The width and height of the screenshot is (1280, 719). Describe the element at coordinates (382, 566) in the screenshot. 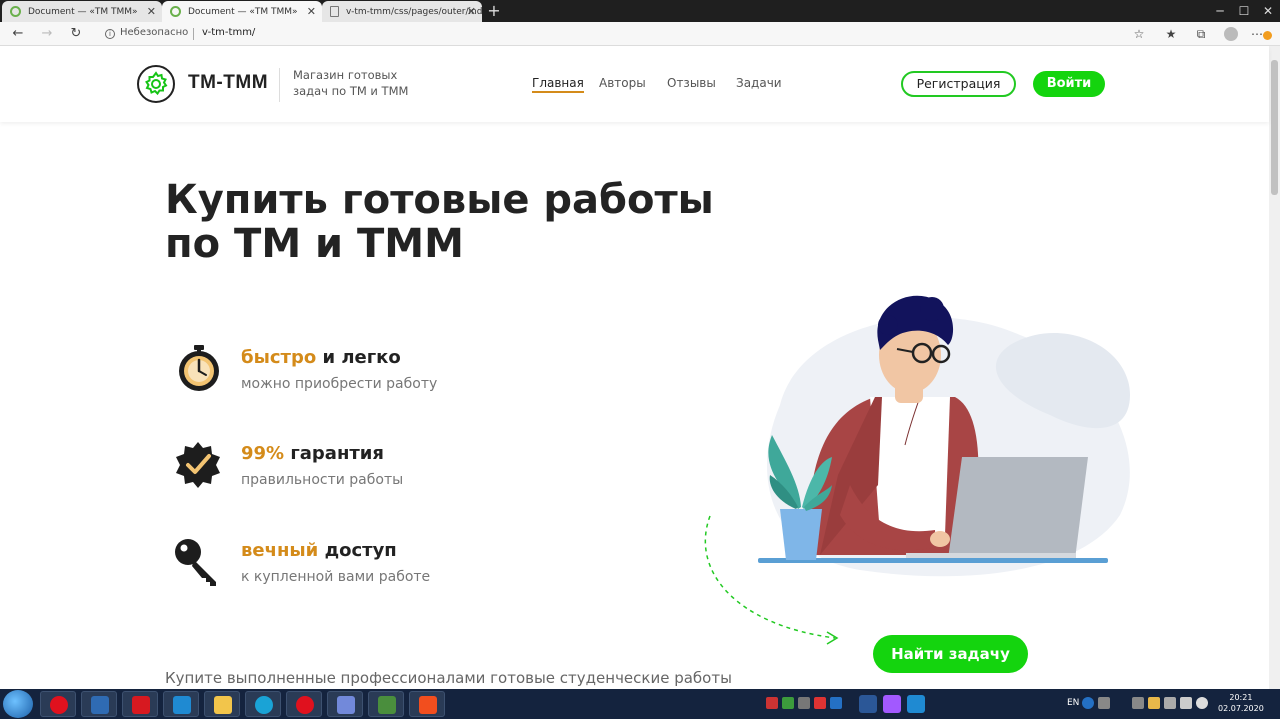

I see `feature-access: вечный доступ к купленной вами работе` at that location.